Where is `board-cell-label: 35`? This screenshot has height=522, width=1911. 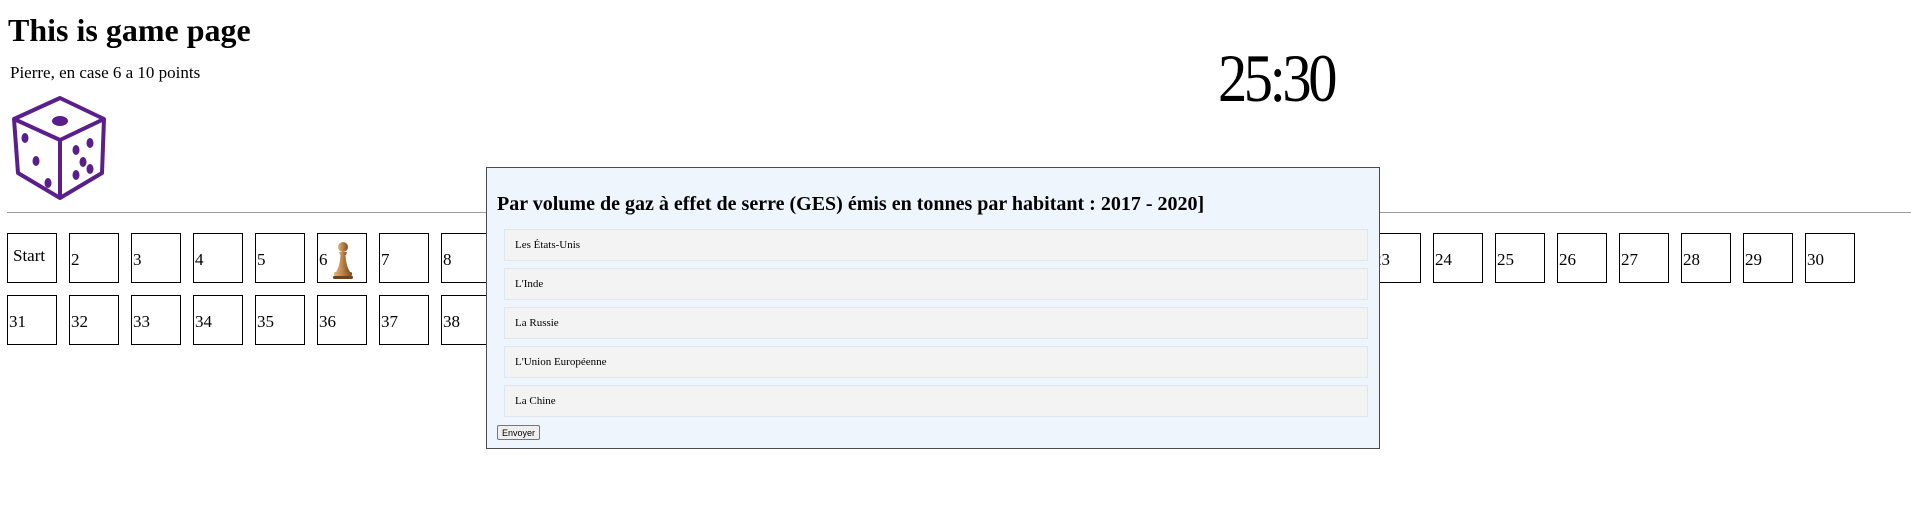
board-cell-label: 35 is located at coordinates (265, 321).